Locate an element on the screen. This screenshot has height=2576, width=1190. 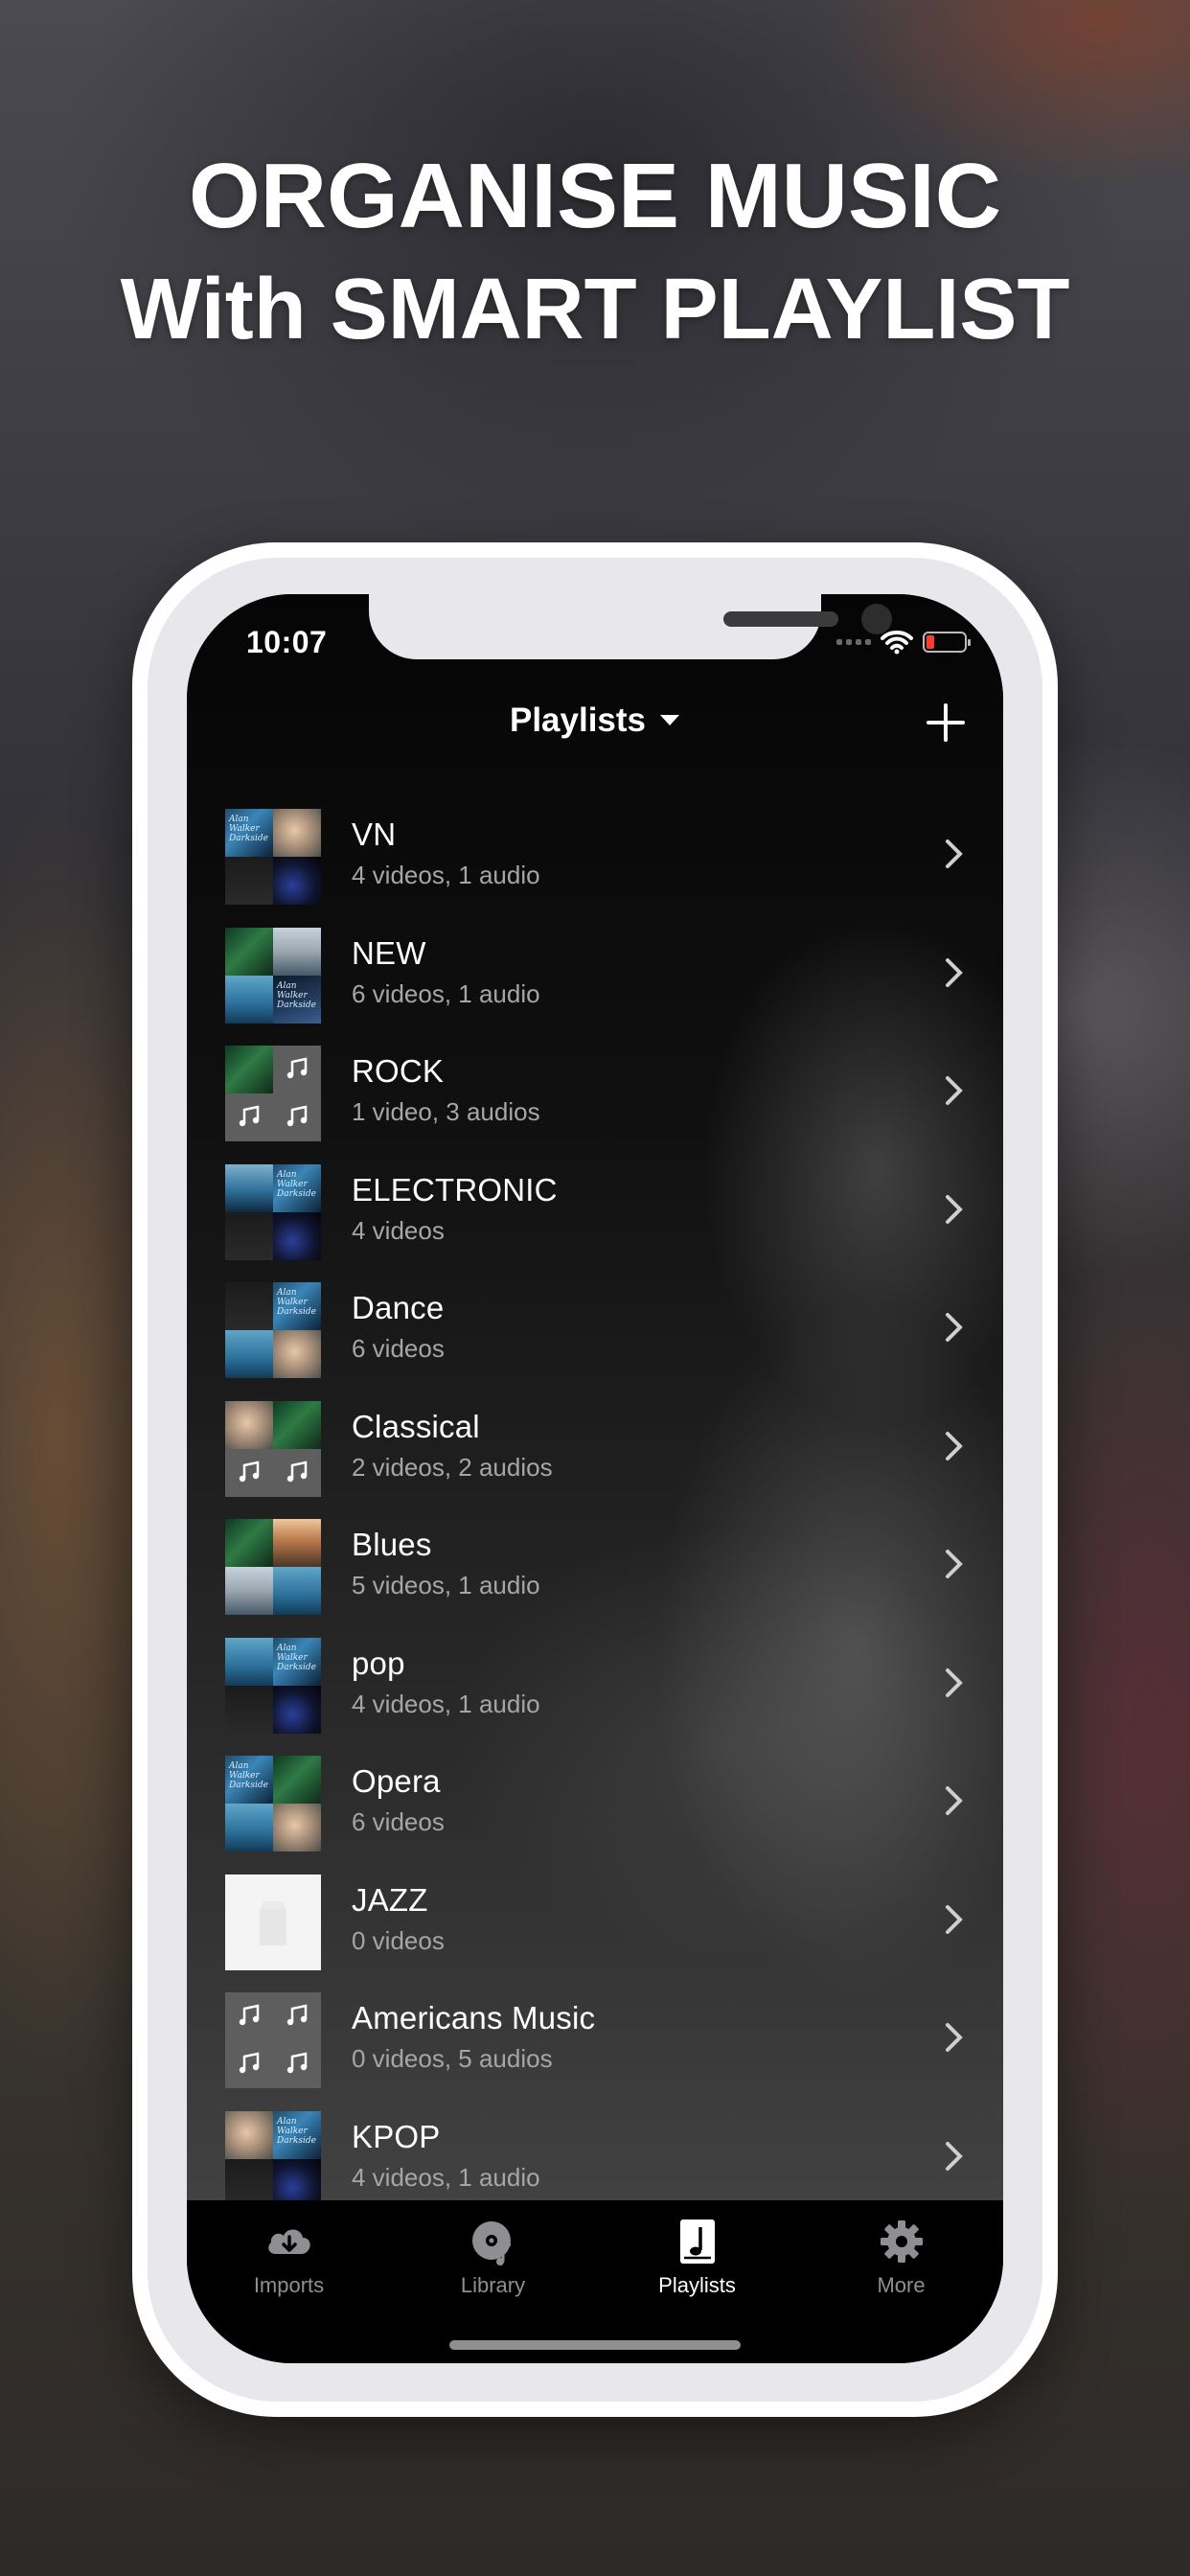
signal-icon is located at coordinates (854, 642).